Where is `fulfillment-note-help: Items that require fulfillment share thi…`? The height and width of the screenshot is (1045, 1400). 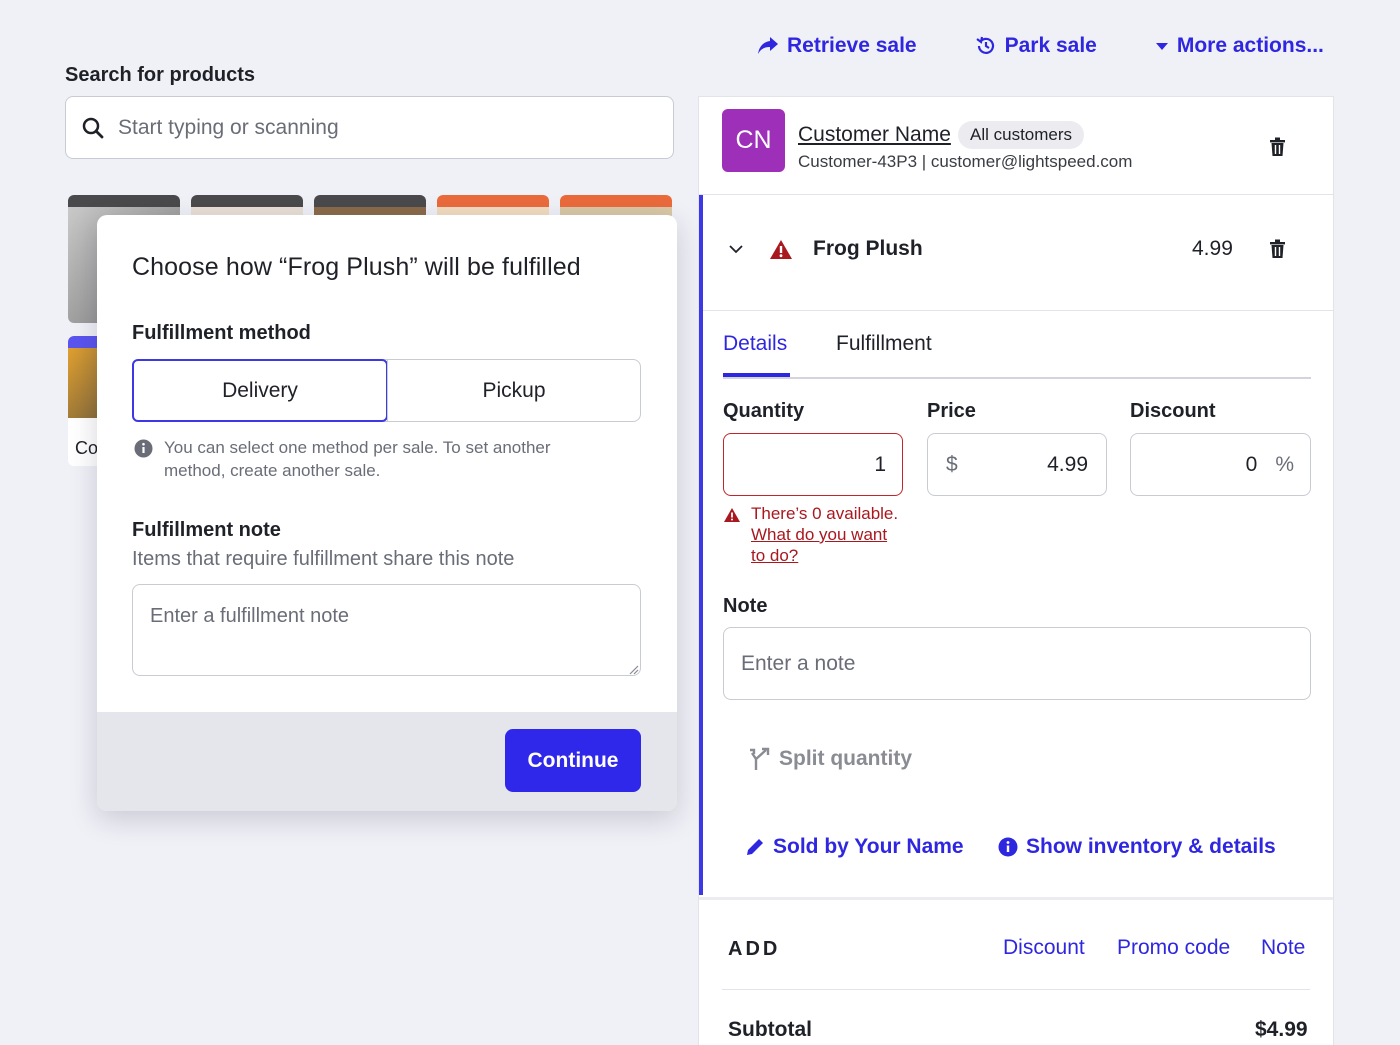
fulfillment-note-help: Items that require fulfillment share thi… is located at coordinates (323, 559).